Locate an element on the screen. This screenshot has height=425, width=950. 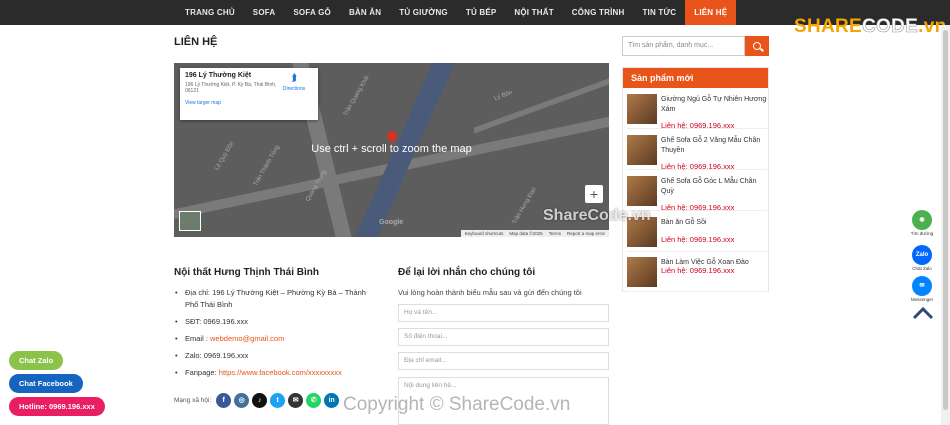
company-title: Nội thất Hưng Thịnh Thái Bình is located at coordinates (246, 272).